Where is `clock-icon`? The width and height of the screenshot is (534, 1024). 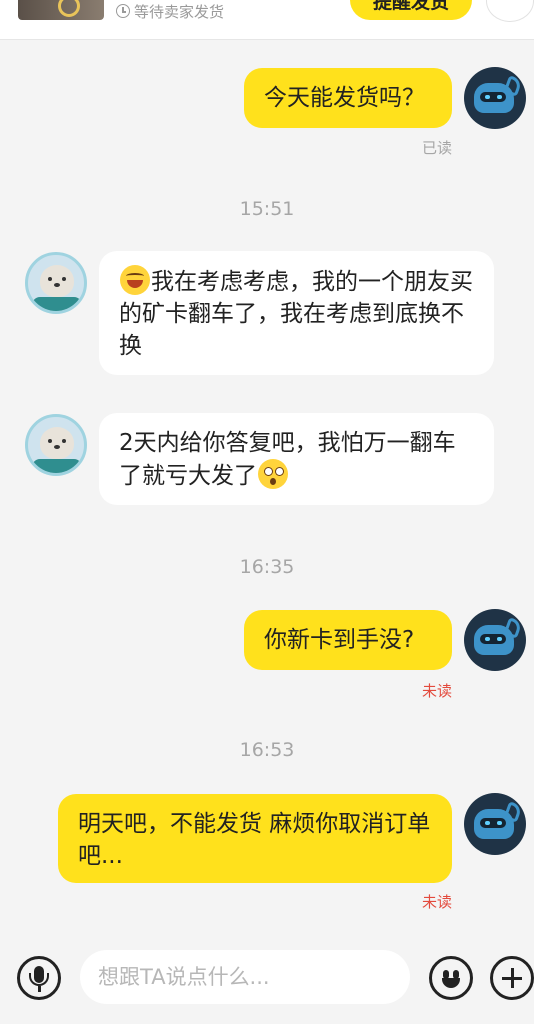
clock-icon is located at coordinates (123, 11).